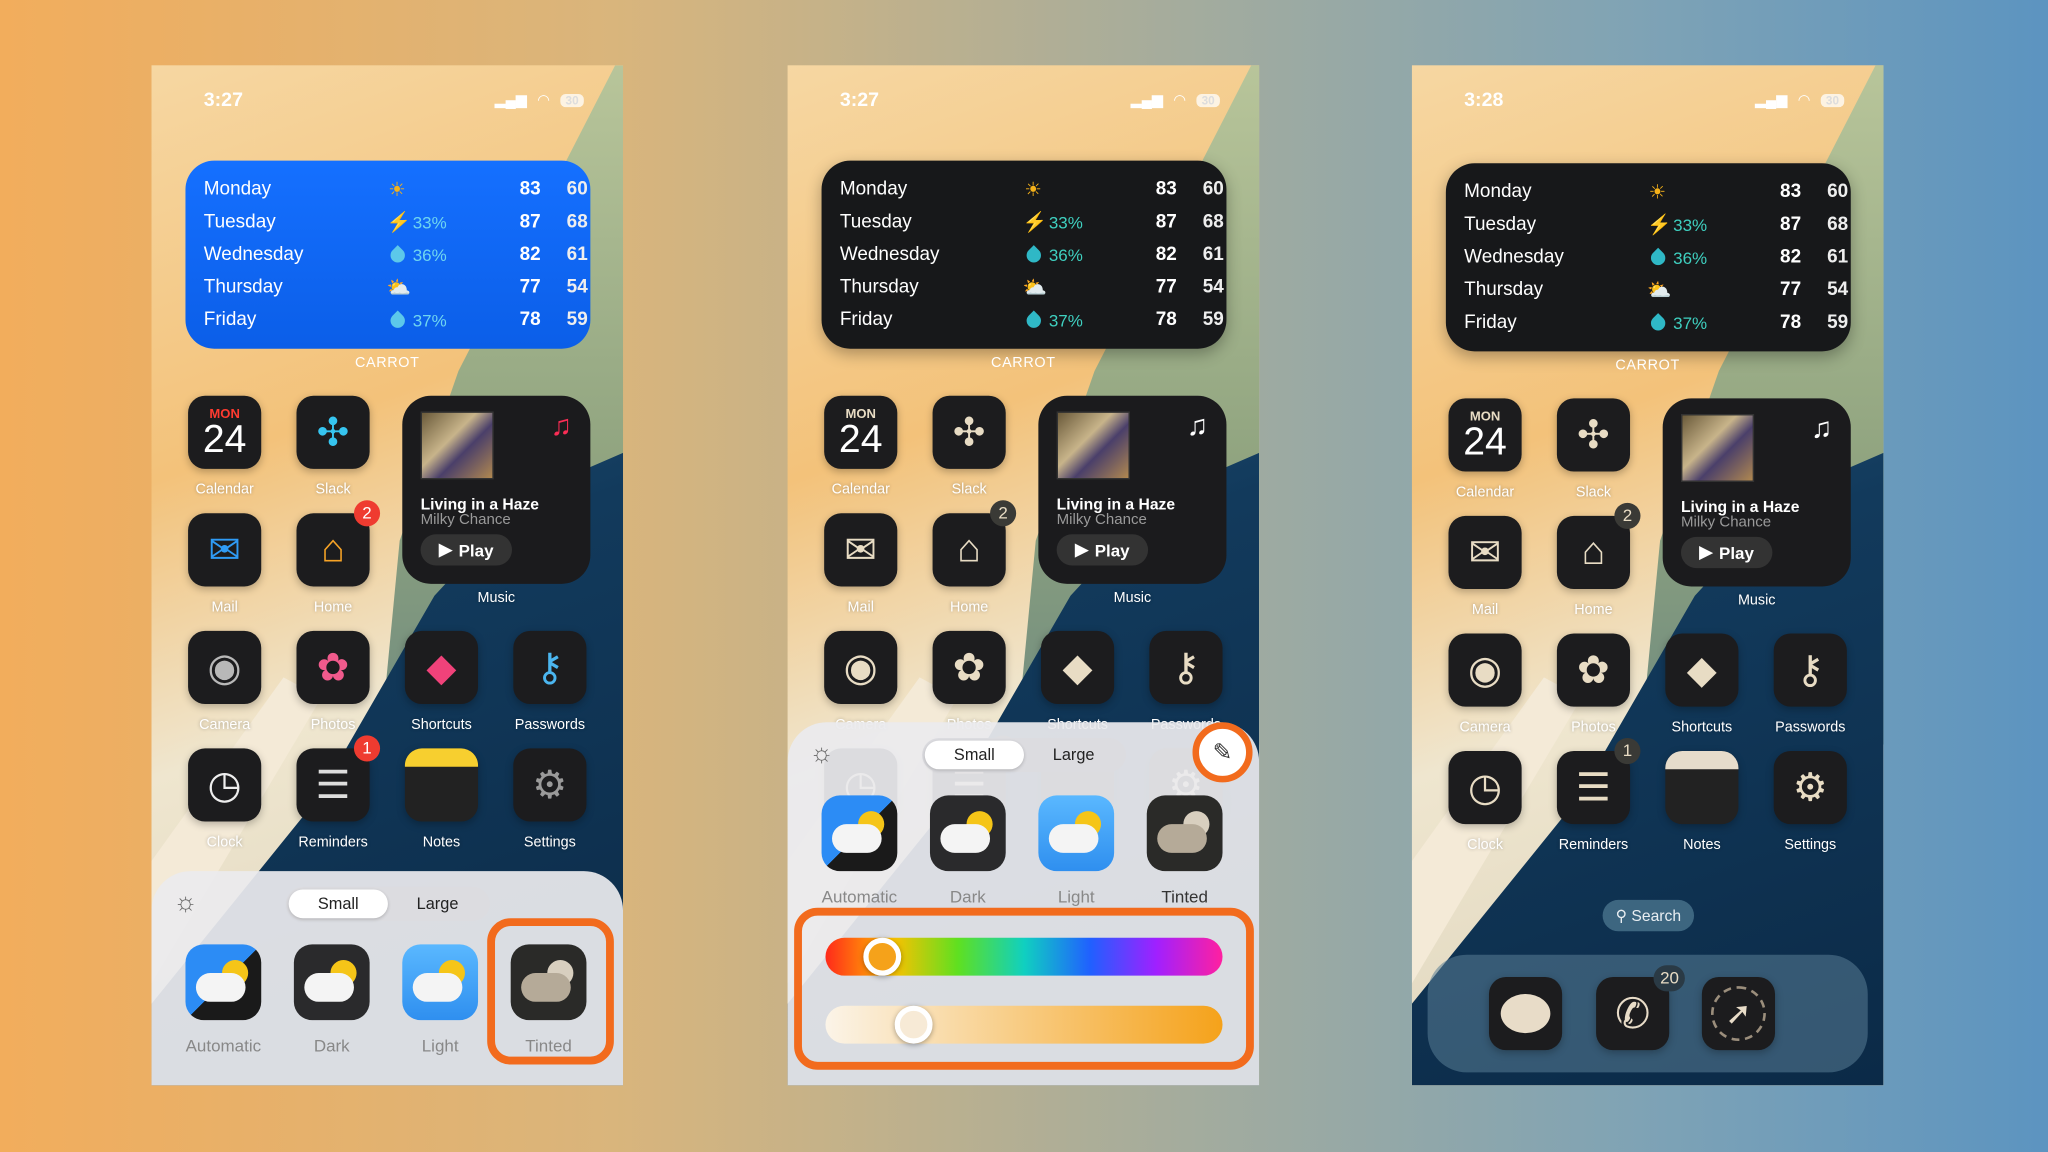 The width and height of the screenshot is (2048, 1152). What do you see at coordinates (225, 725) in the screenshot?
I see `app-label: Camera` at bounding box center [225, 725].